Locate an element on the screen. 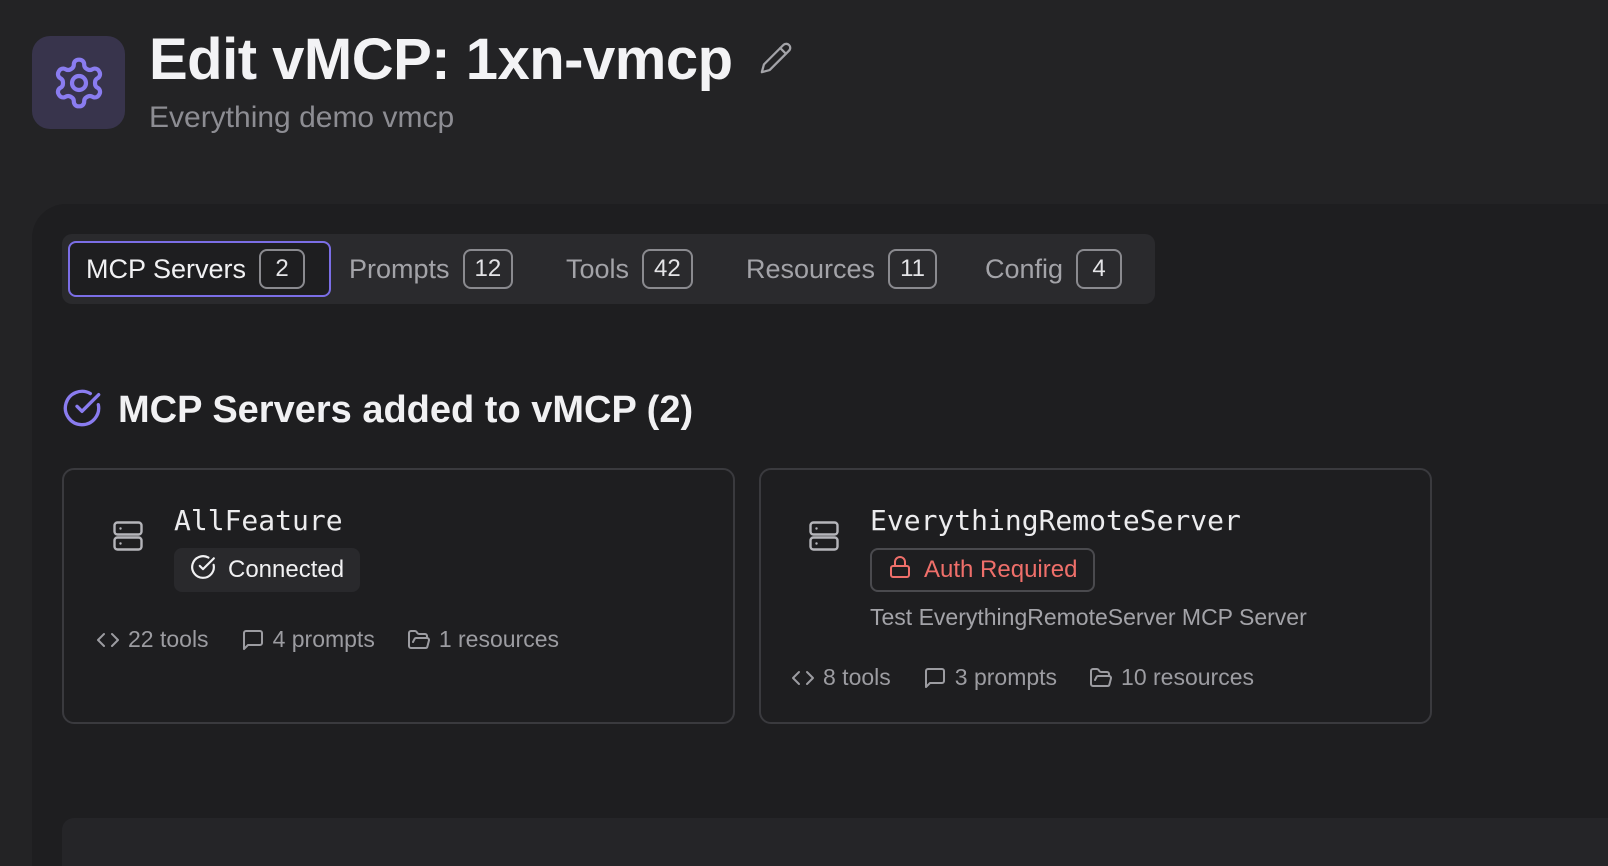 This screenshot has height=866, width=1608. tab-config: Config 4 is located at coordinates (1054, 269).